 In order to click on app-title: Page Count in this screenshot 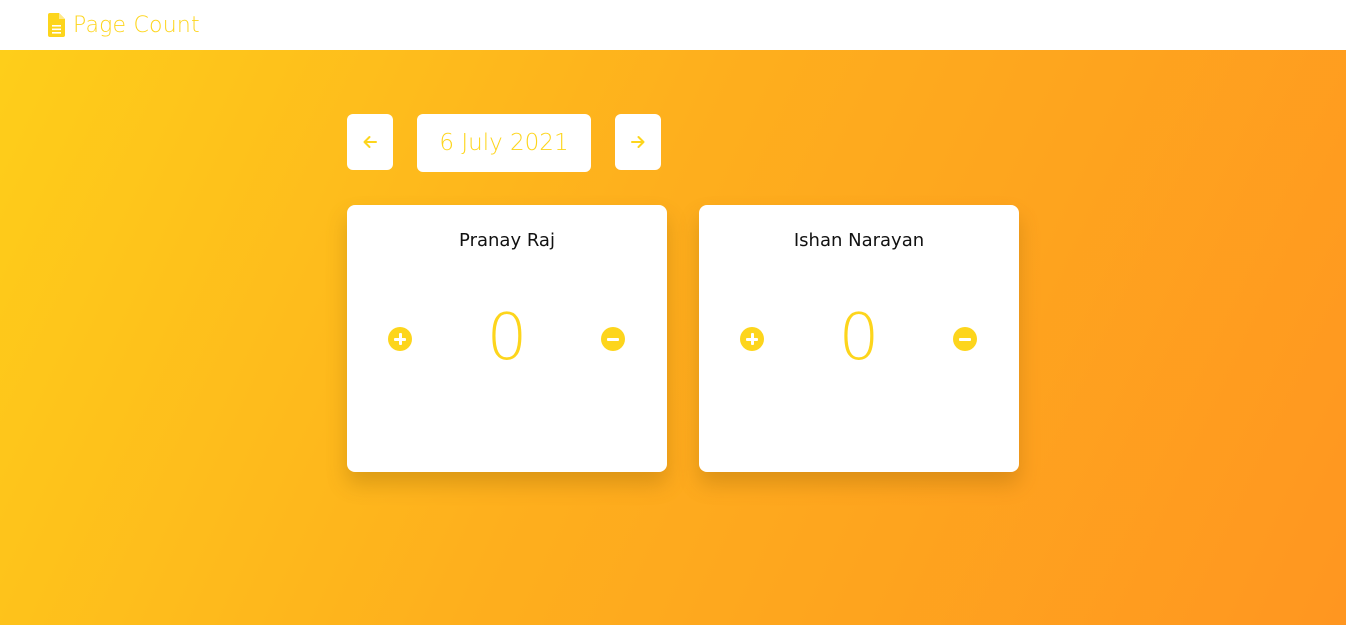, I will do `click(136, 25)`.